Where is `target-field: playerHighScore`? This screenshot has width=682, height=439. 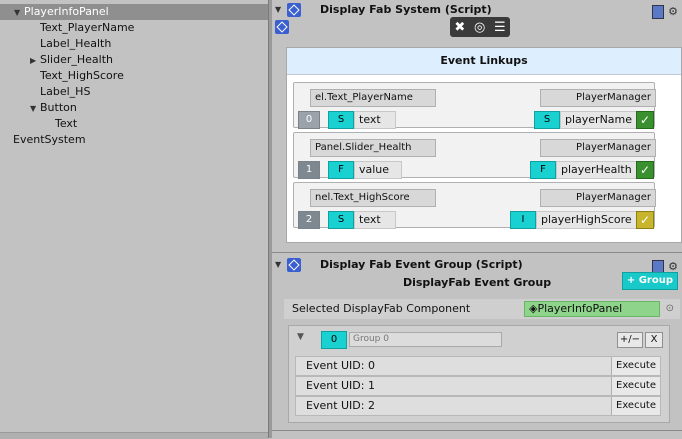 target-field: playerHighScore is located at coordinates (587, 220).